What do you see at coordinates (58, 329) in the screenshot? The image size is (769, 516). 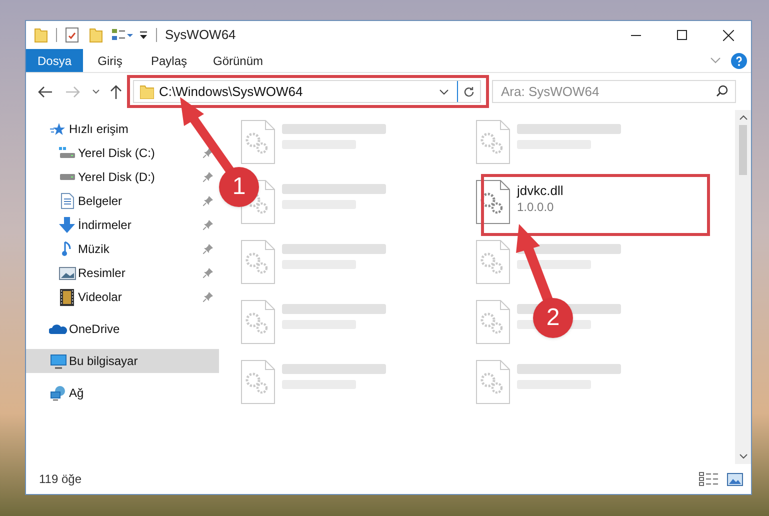 I see `cloud-icon` at bounding box center [58, 329].